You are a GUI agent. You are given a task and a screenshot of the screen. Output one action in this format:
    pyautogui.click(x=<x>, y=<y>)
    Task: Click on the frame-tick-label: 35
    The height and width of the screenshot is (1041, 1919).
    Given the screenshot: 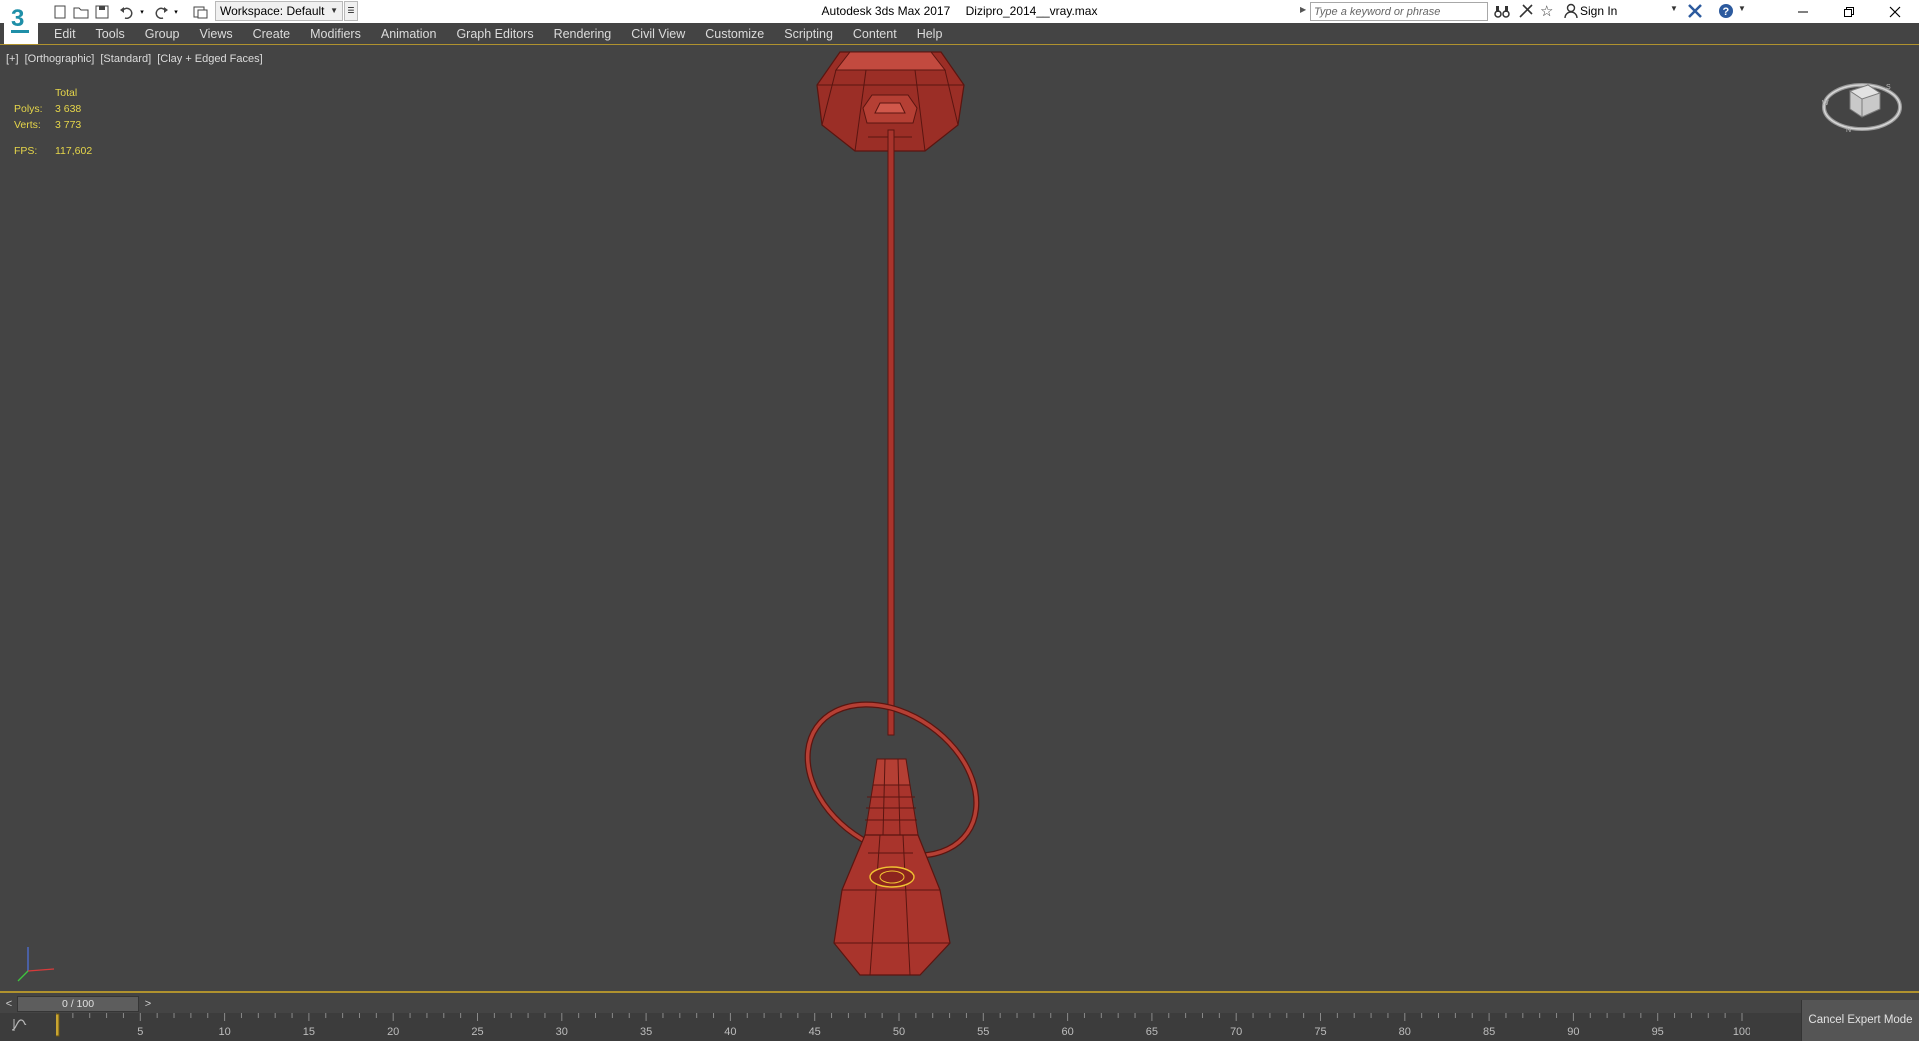 What is the action you would take?
    pyautogui.click(x=646, y=1032)
    